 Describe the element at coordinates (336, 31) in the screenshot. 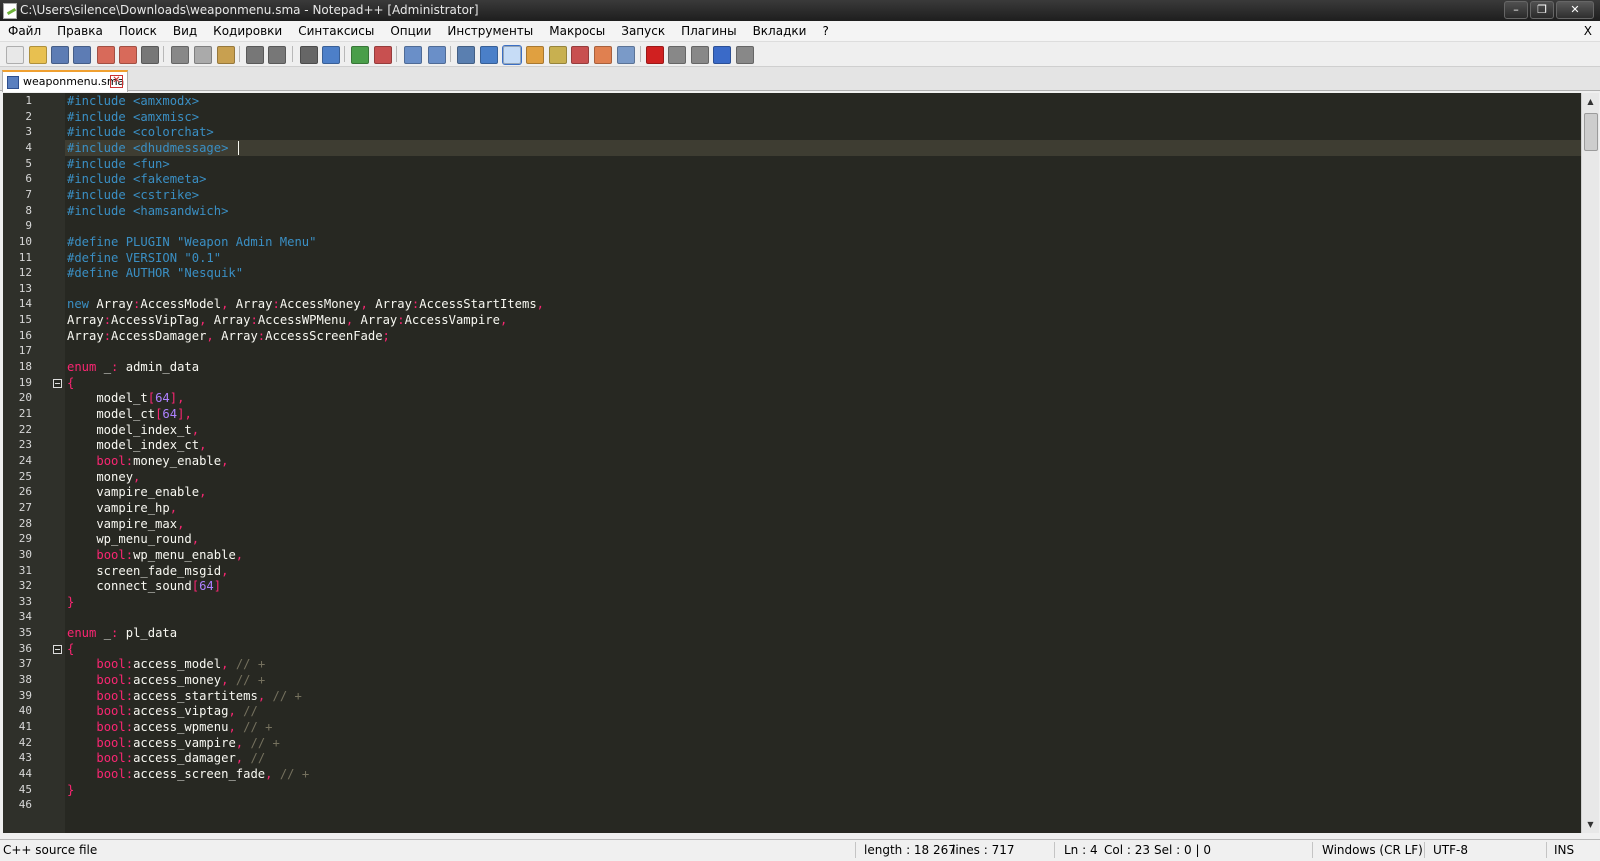

I see `menu-language: Синтаксисы` at that location.